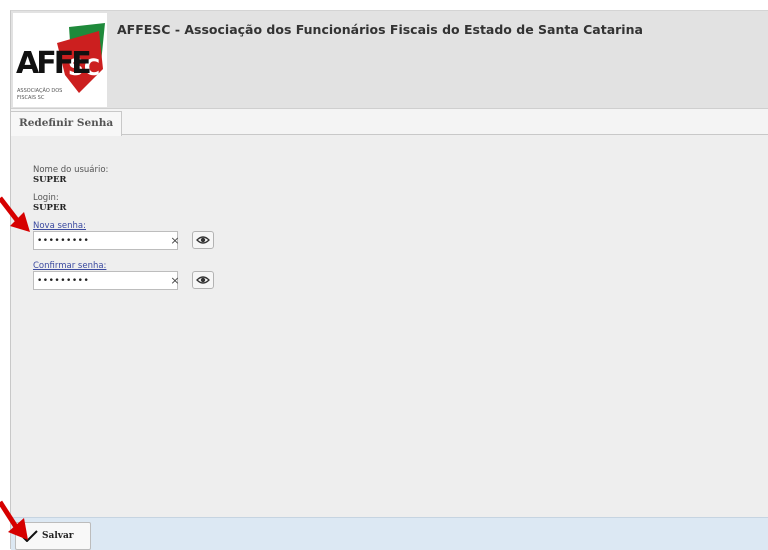 The width and height of the screenshot is (768, 550). What do you see at coordinates (53, 63) in the screenshot?
I see `svg-text: AFFE` at bounding box center [53, 63].